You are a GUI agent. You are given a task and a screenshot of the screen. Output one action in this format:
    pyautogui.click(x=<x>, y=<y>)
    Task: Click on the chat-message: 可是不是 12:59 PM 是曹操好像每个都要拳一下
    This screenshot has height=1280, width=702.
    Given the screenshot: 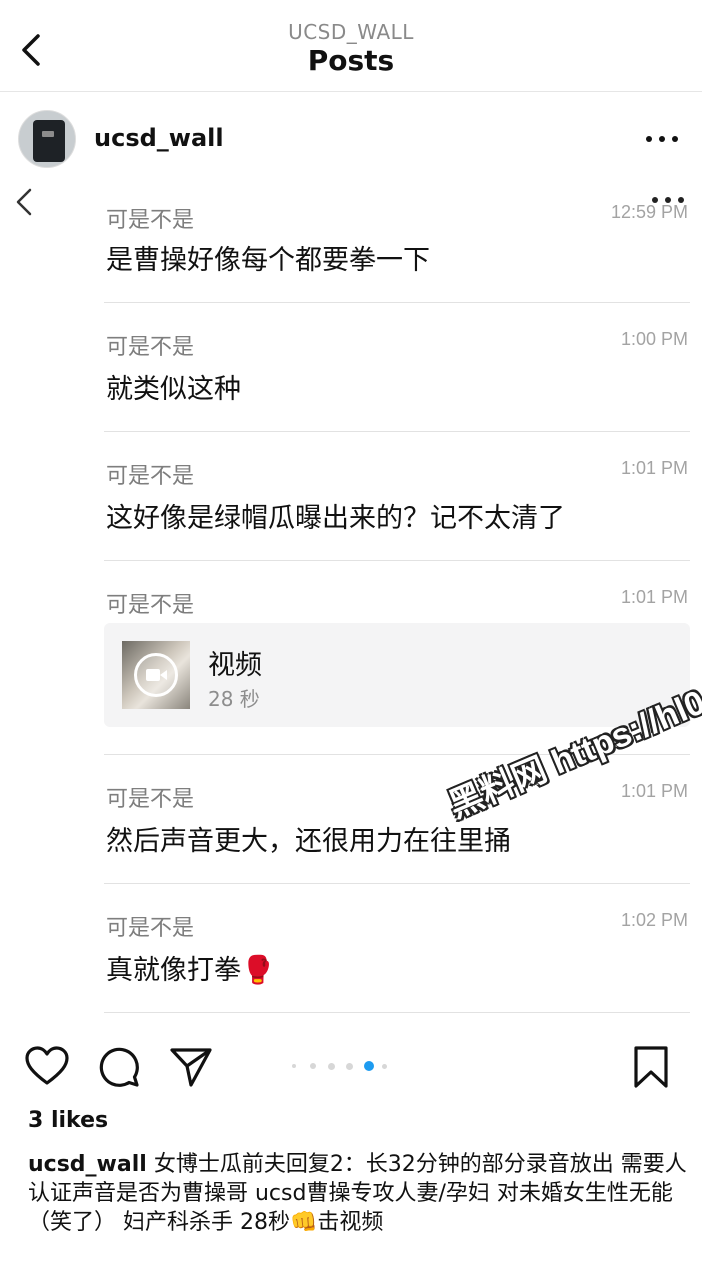 What is the action you would take?
    pyautogui.click(x=397, y=245)
    